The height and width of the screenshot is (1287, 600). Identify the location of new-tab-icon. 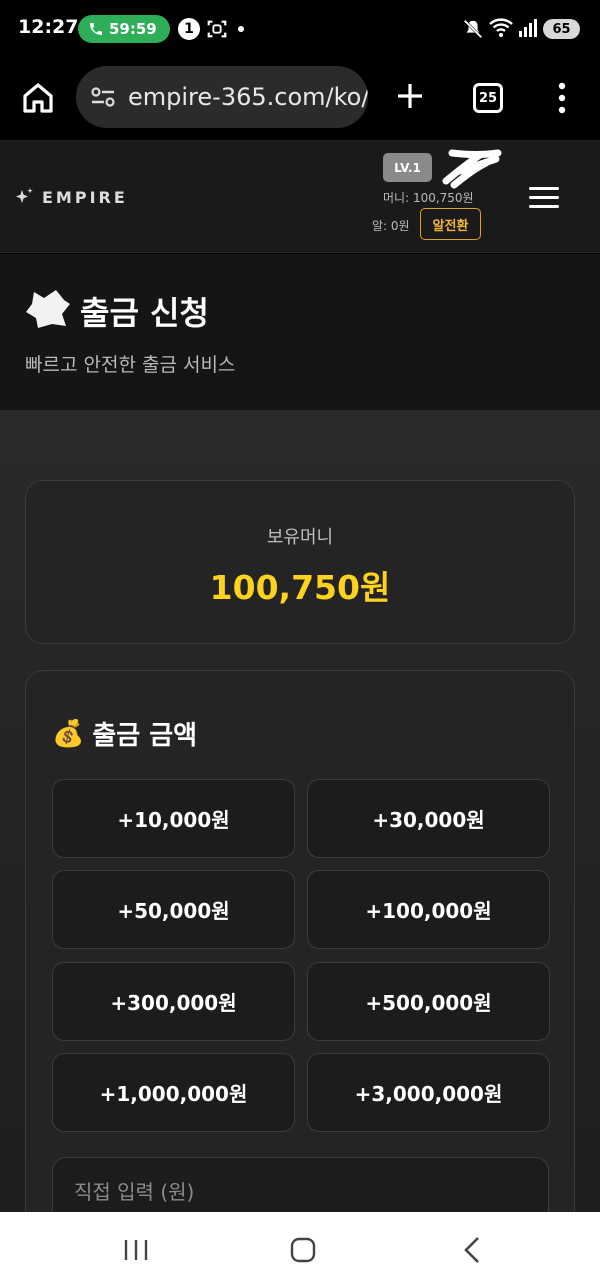
(410, 96).